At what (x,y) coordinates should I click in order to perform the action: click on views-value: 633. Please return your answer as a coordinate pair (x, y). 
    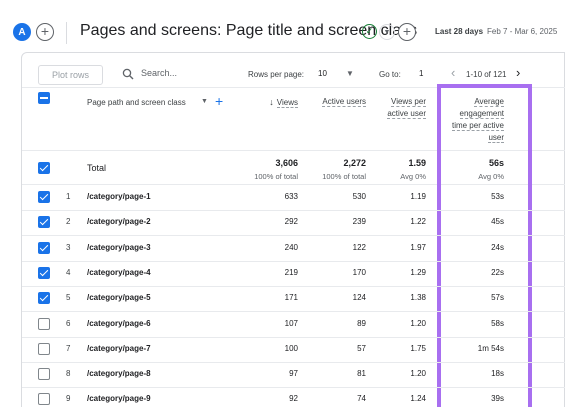
    Looking at the image, I should click on (291, 196).